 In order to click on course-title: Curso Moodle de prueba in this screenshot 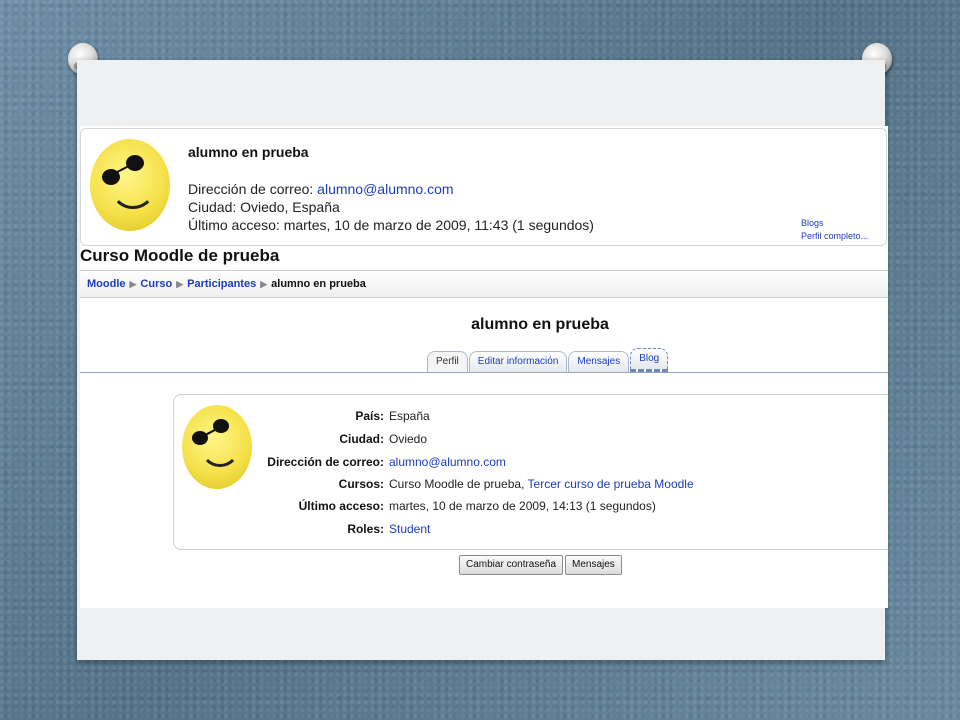, I will do `click(180, 255)`.